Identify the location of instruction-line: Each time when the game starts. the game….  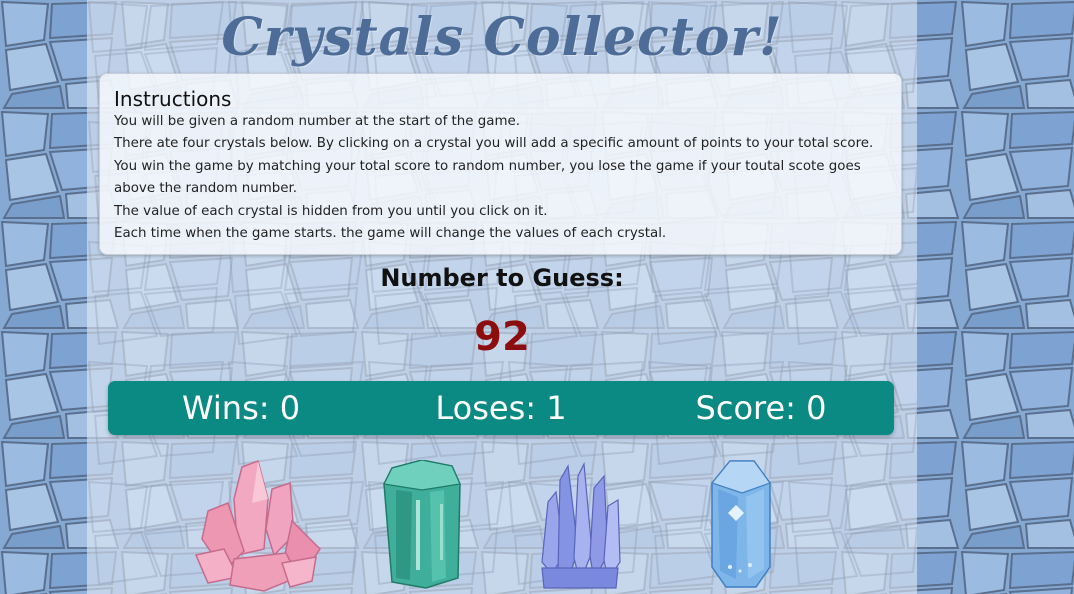
(390, 234).